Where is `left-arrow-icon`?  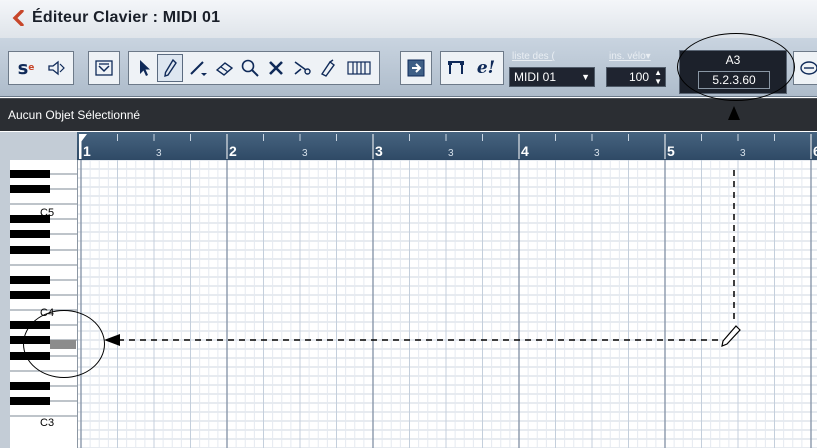
left-arrow-icon is located at coordinates (112, 340).